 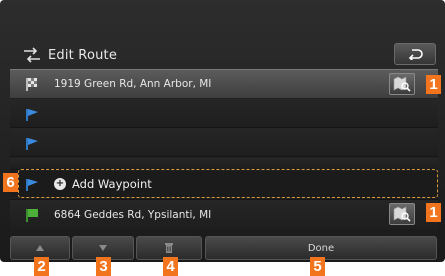 I want to click on callout-badge: 5, so click(x=317, y=266).